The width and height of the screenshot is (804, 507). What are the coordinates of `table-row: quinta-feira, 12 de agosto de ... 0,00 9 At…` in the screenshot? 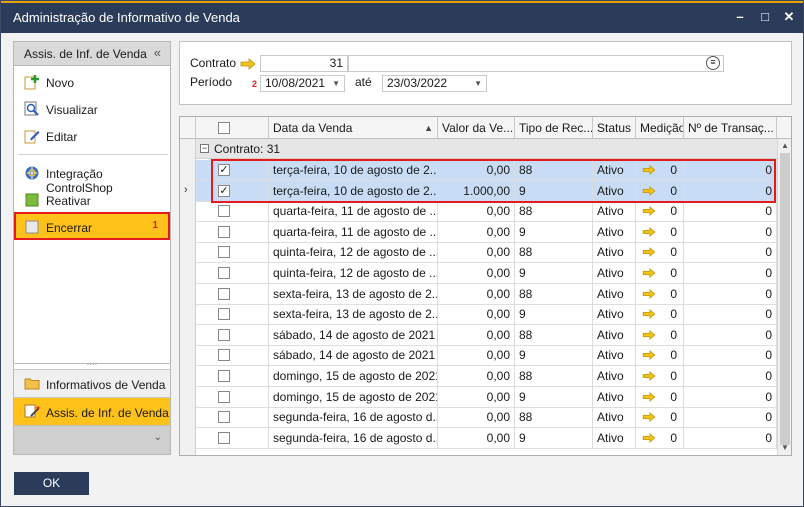 It's located at (486, 273).